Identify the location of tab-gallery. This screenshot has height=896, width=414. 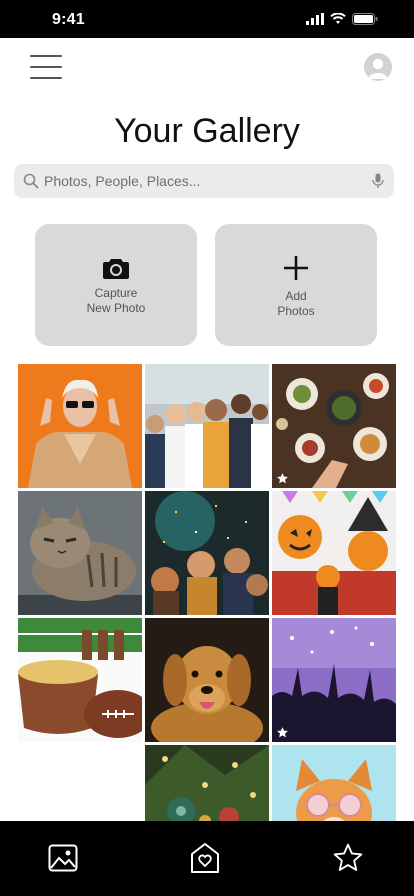
(63, 858).